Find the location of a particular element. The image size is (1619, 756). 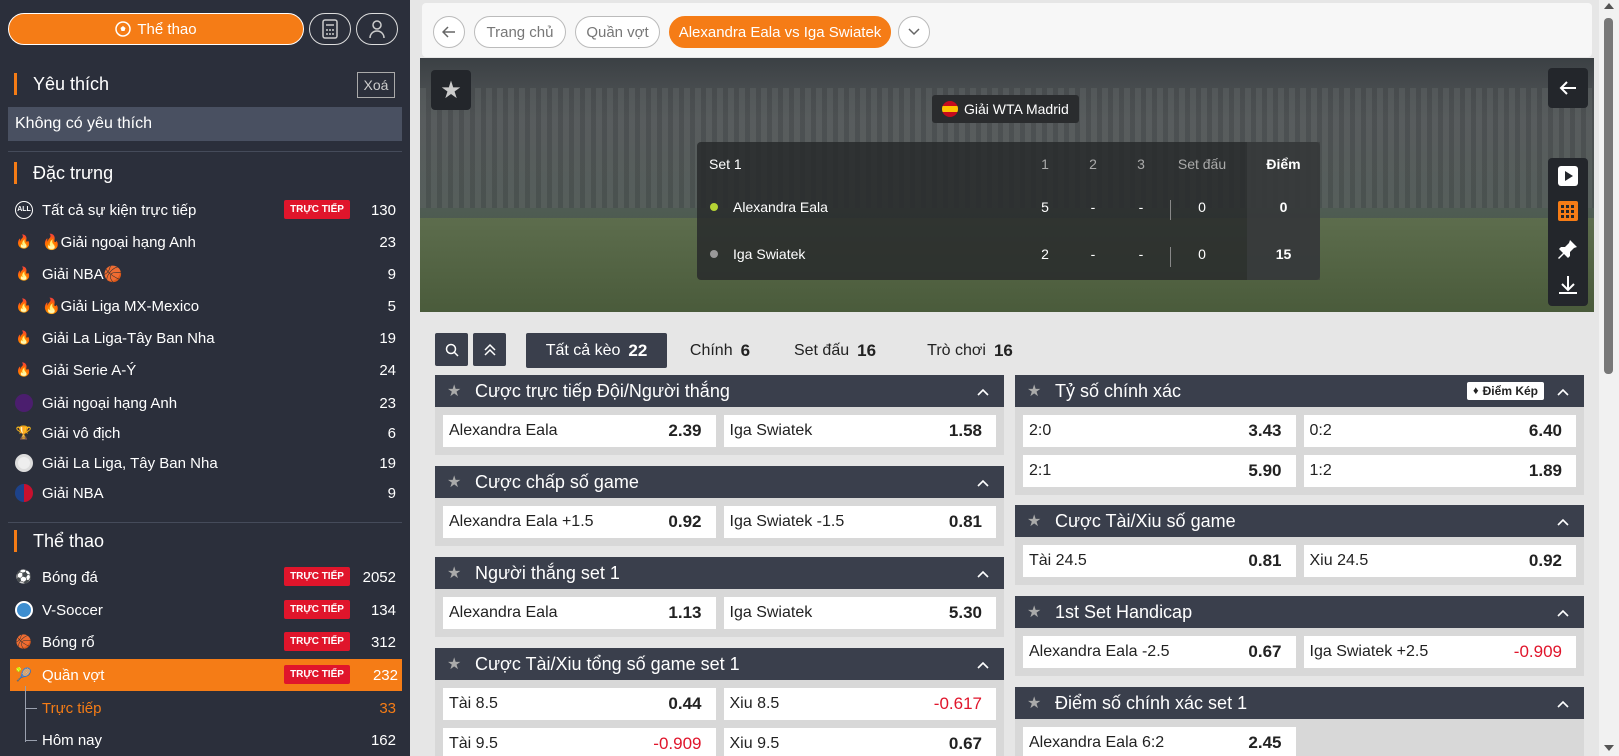

divider is located at coordinates (1170, 257).